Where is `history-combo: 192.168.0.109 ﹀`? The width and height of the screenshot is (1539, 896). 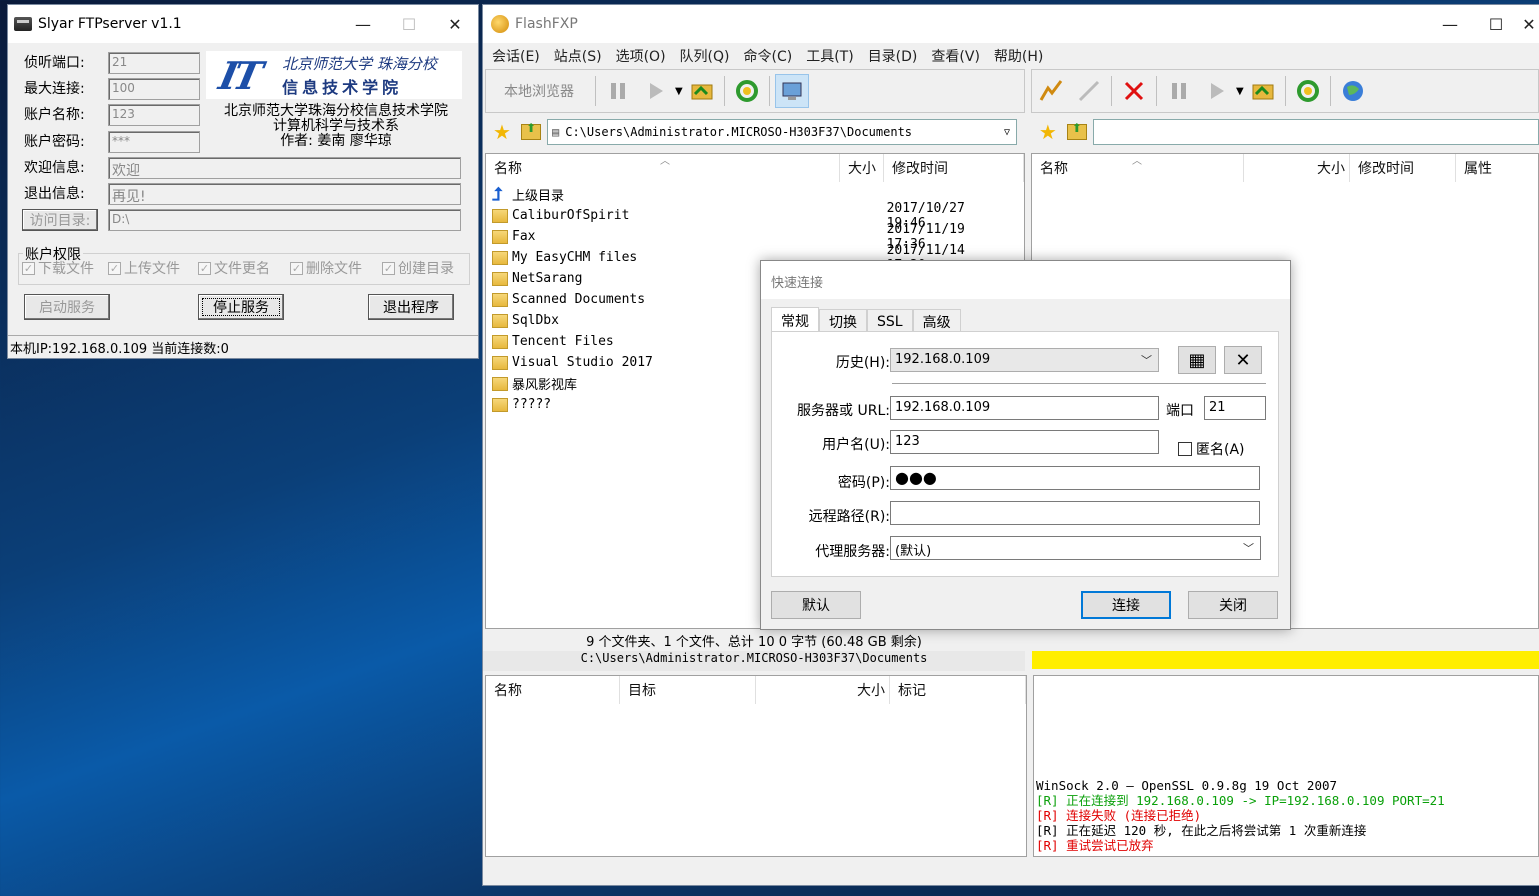 history-combo: 192.168.0.109 ﹀ is located at coordinates (1024, 360).